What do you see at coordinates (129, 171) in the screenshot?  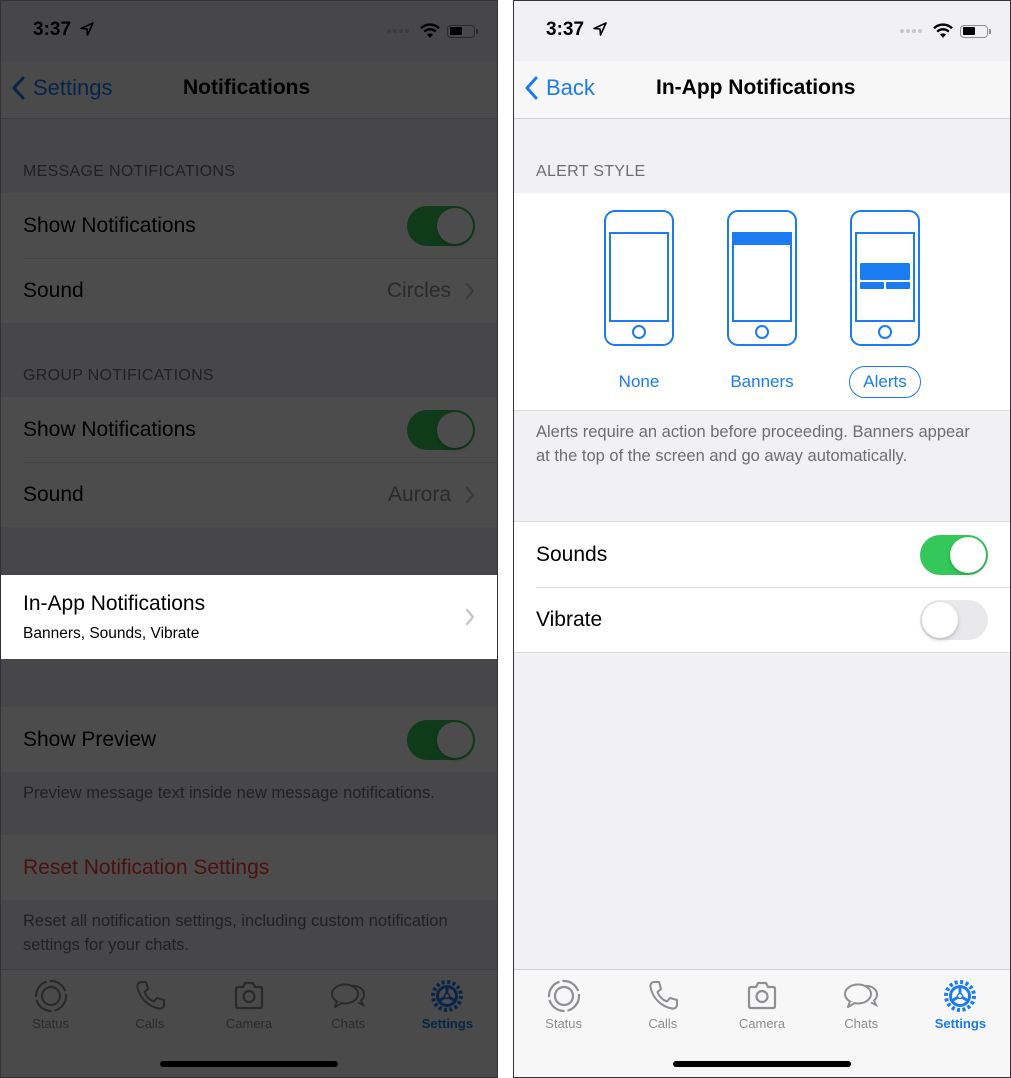 I see `section-header-message: MESSAGE NOTIFICATIONS` at bounding box center [129, 171].